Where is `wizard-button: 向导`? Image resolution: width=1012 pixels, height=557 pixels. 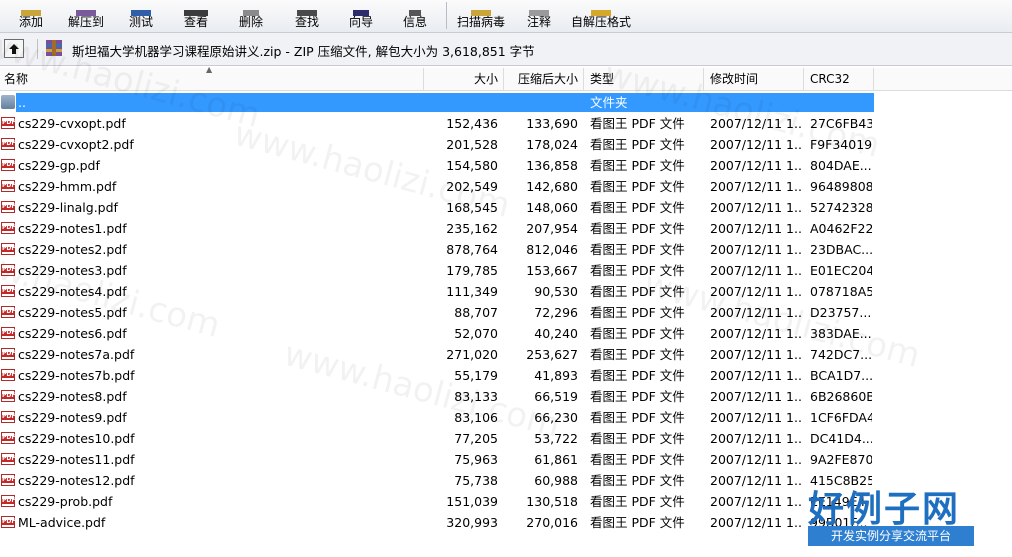 wizard-button: 向导 is located at coordinates (361, 16).